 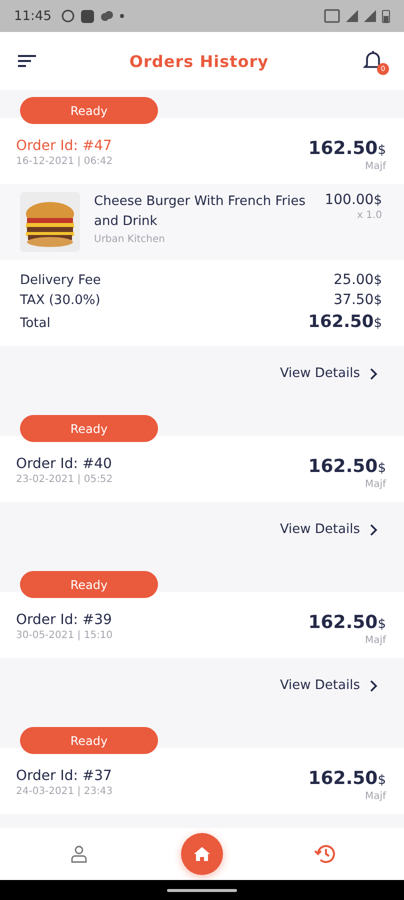 I want to click on fee-label: TAX (30.0%), so click(x=60, y=300).